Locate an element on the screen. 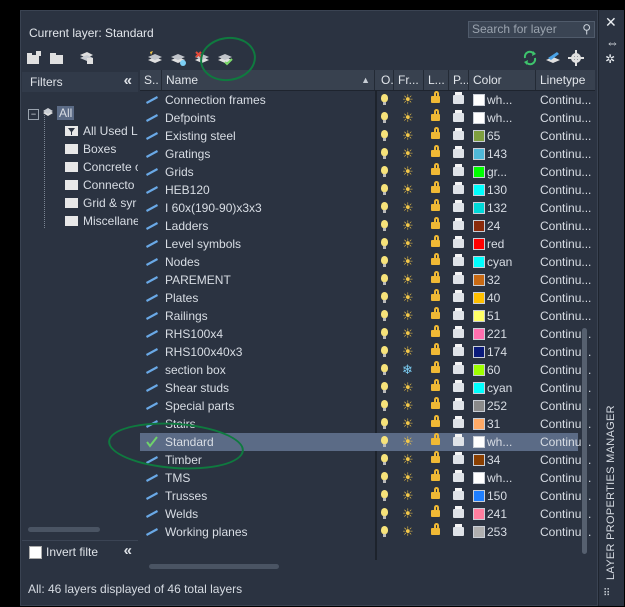  layer-name: Working planes is located at coordinates (269, 532).